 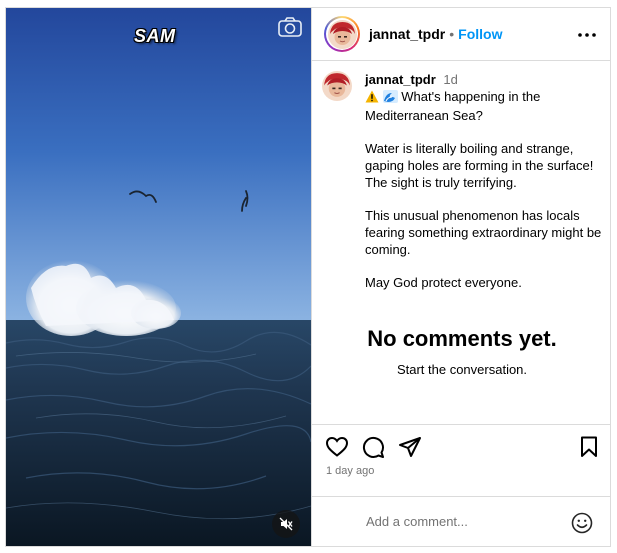 I want to click on post-header: jannat_tpdr • Follow, so click(x=461, y=34).